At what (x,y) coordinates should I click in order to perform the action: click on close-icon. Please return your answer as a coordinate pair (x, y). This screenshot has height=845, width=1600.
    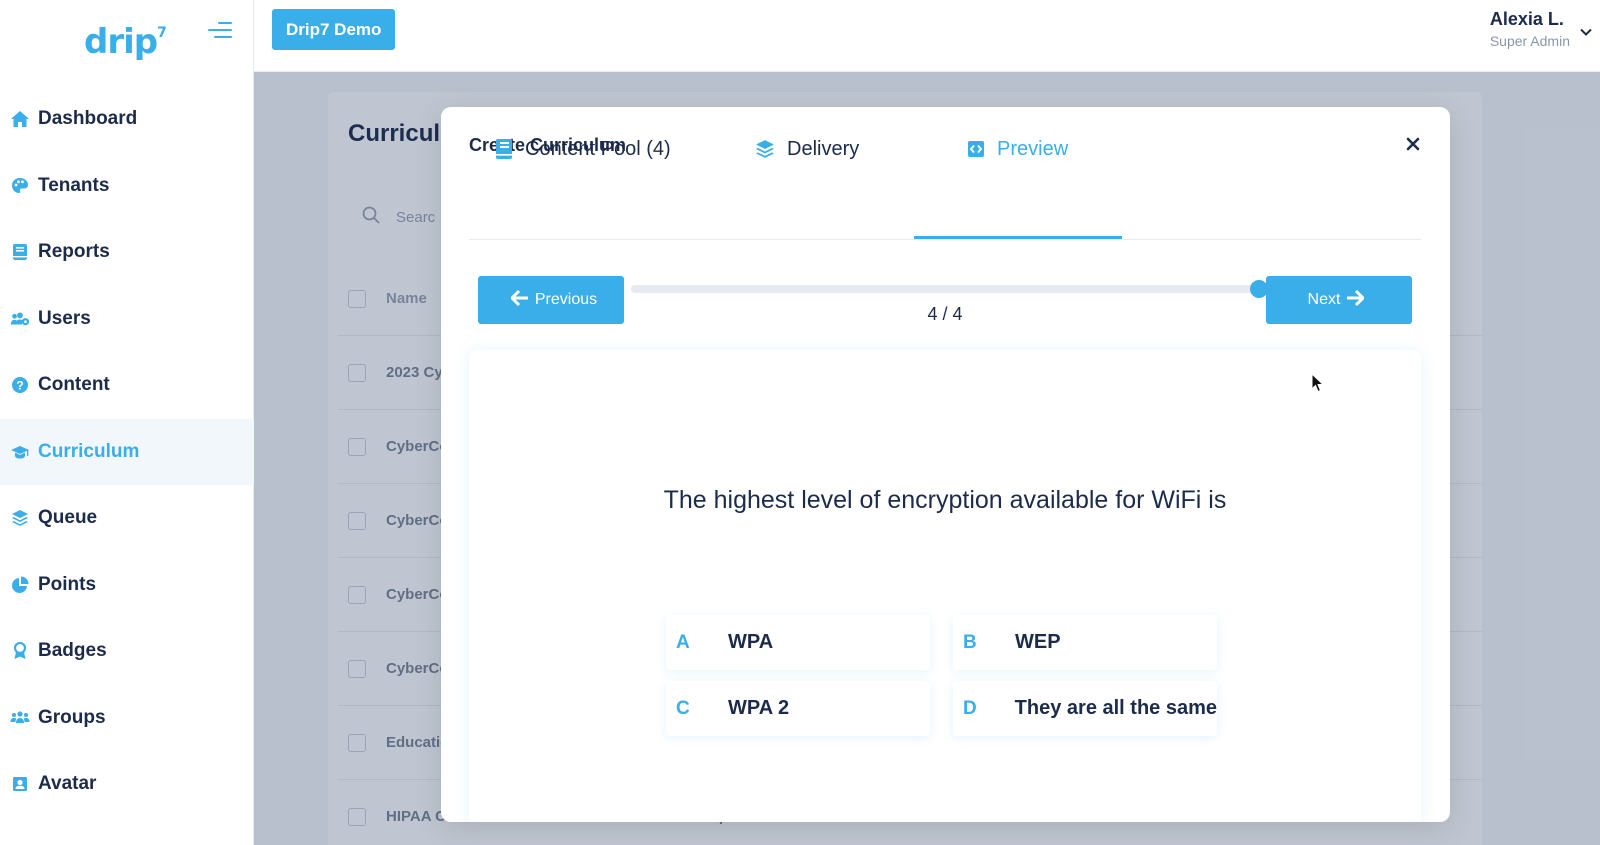
    Looking at the image, I should click on (1413, 144).